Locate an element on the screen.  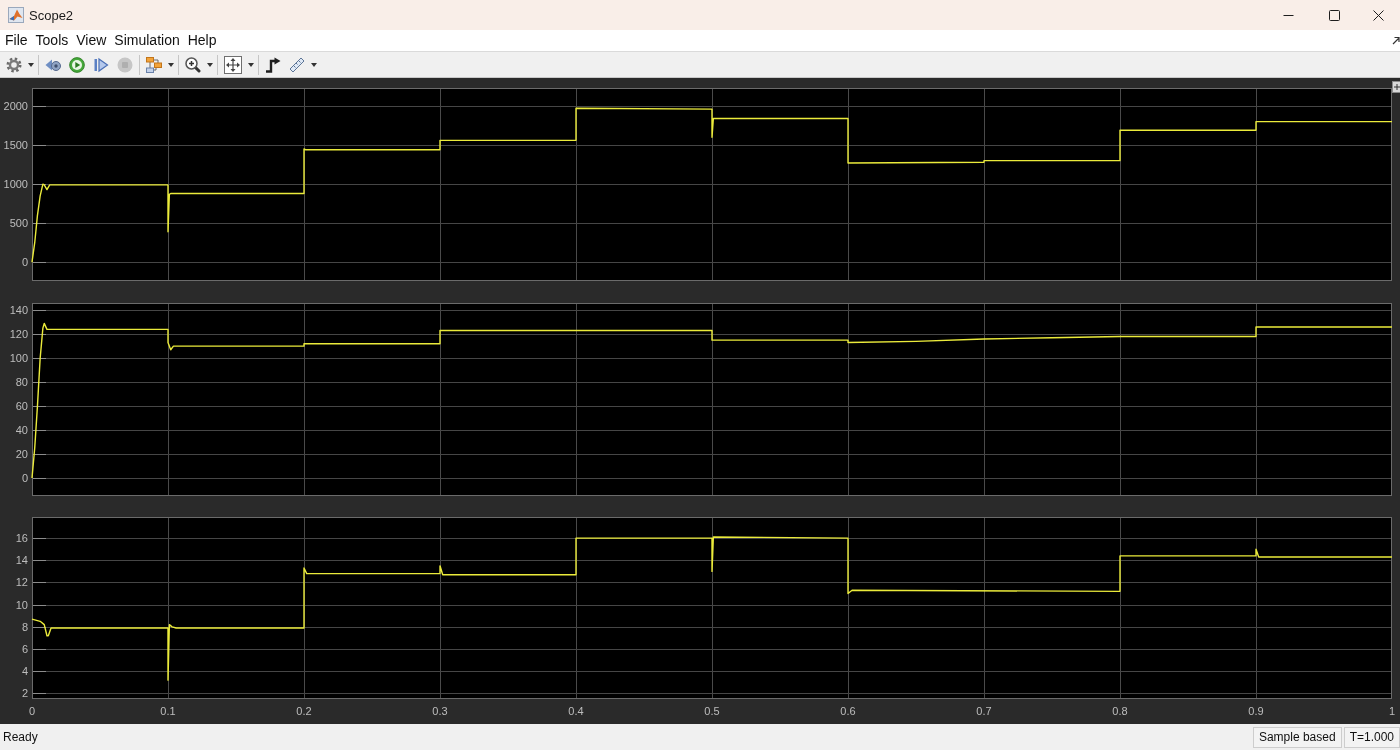
step-forward-icon is located at coordinates (101, 64).